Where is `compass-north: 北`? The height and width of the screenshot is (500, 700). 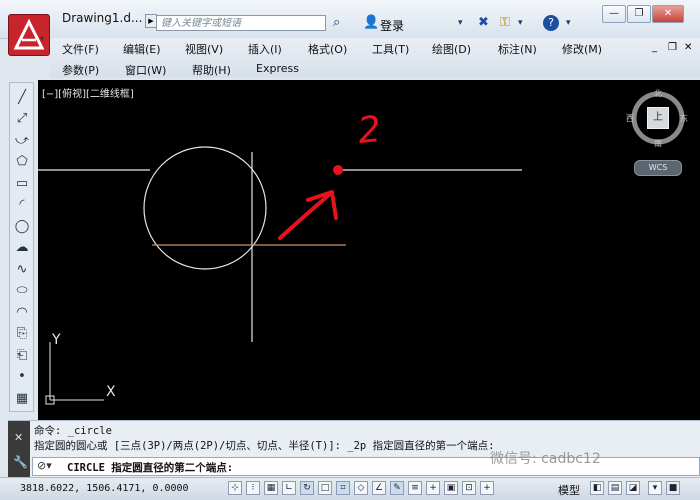 compass-north: 北 is located at coordinates (658, 93).